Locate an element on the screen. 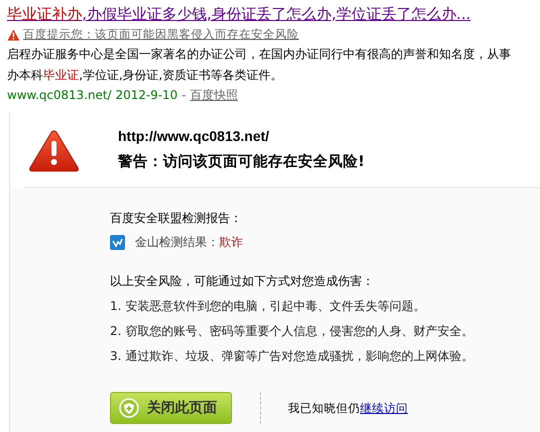 The width and height of the screenshot is (540, 432). scan-result: 欺诈 is located at coordinates (231, 243).